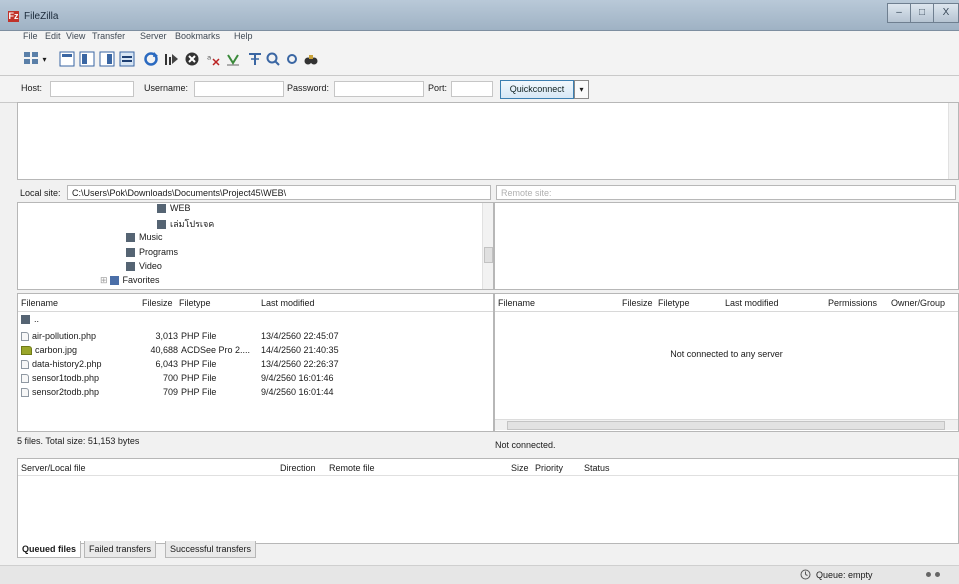  I want to click on col-priority: Priority, so click(549, 468).